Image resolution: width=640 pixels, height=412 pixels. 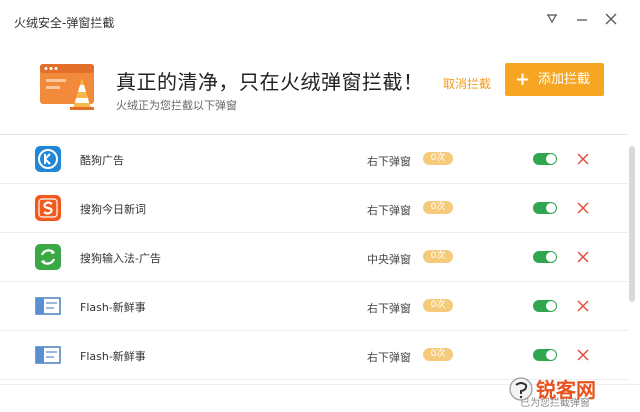 What do you see at coordinates (314, 159) in the screenshot?
I see `list-item: 酷狗广告 右下弹窗 0次` at bounding box center [314, 159].